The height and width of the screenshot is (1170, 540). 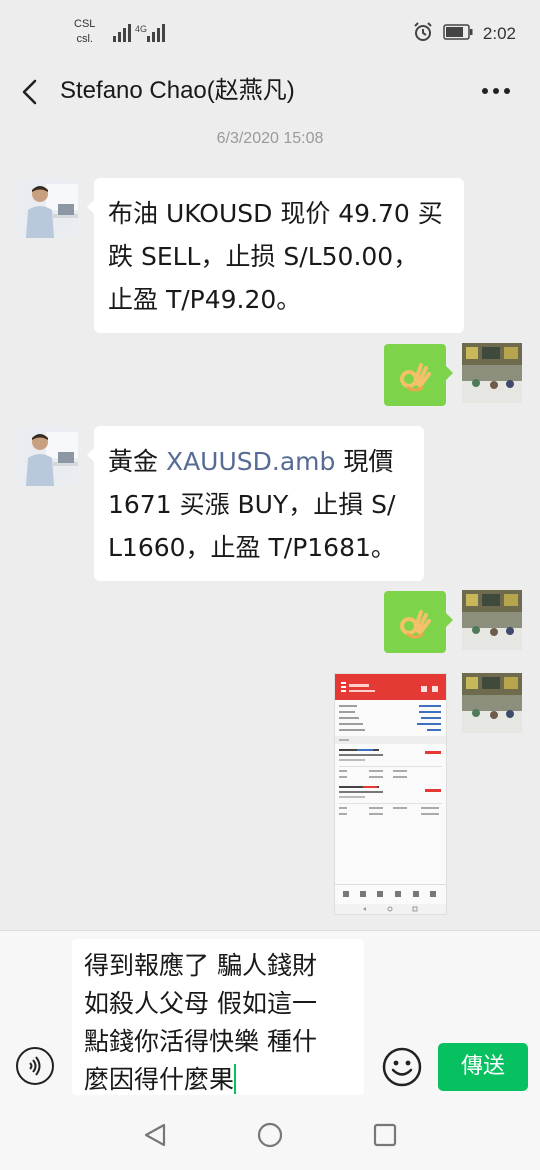 I want to click on emoji-button, so click(x=402, y=1067).